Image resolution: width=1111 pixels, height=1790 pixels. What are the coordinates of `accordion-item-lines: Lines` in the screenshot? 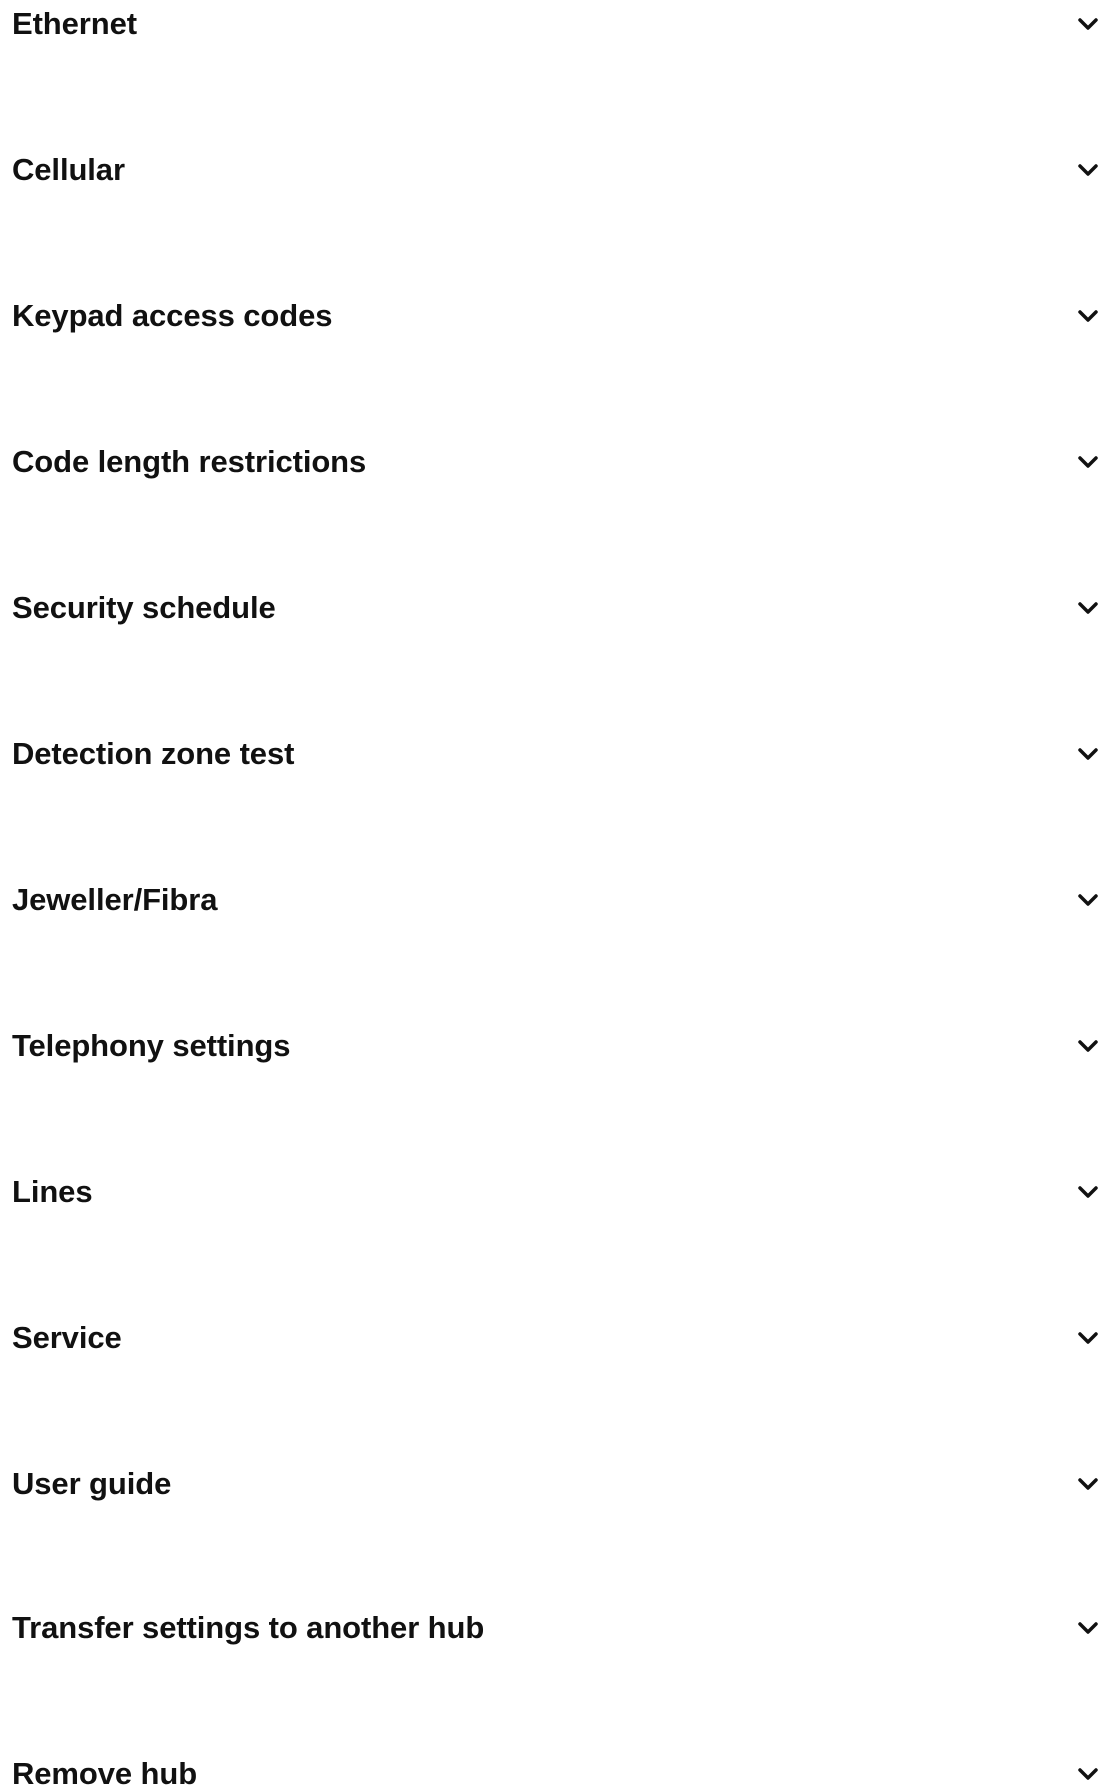 It's located at (555, 1192).